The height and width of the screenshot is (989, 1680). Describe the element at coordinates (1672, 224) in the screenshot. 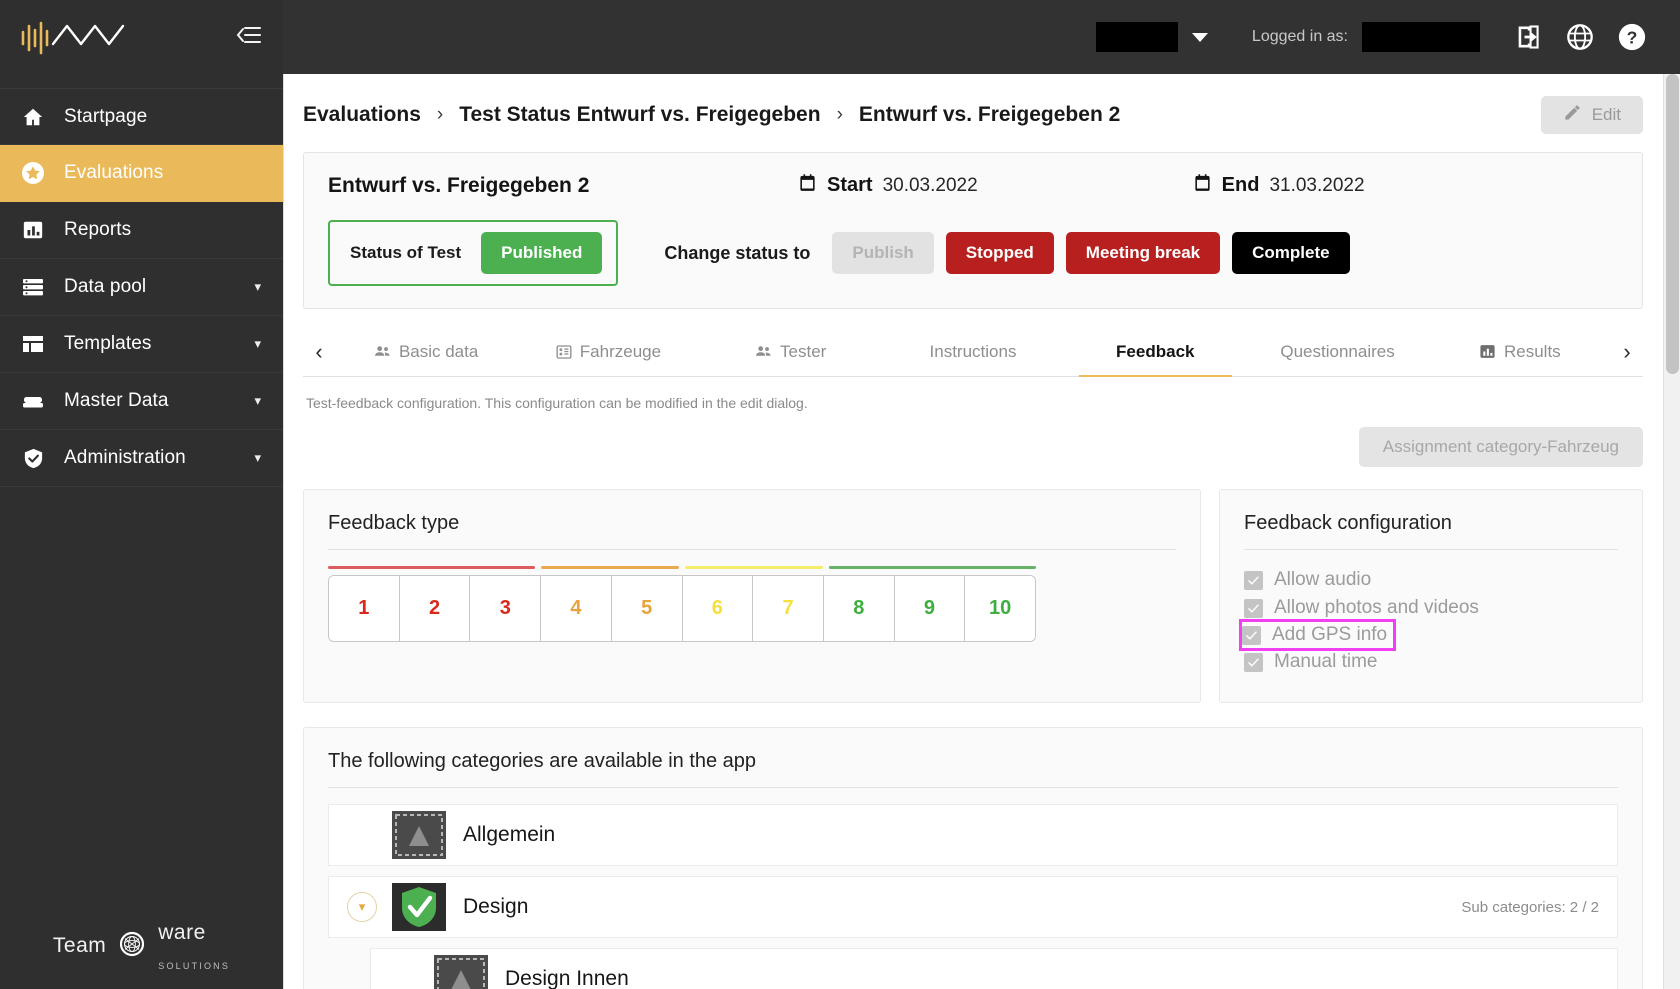

I see `scrollbar-thumb` at that location.